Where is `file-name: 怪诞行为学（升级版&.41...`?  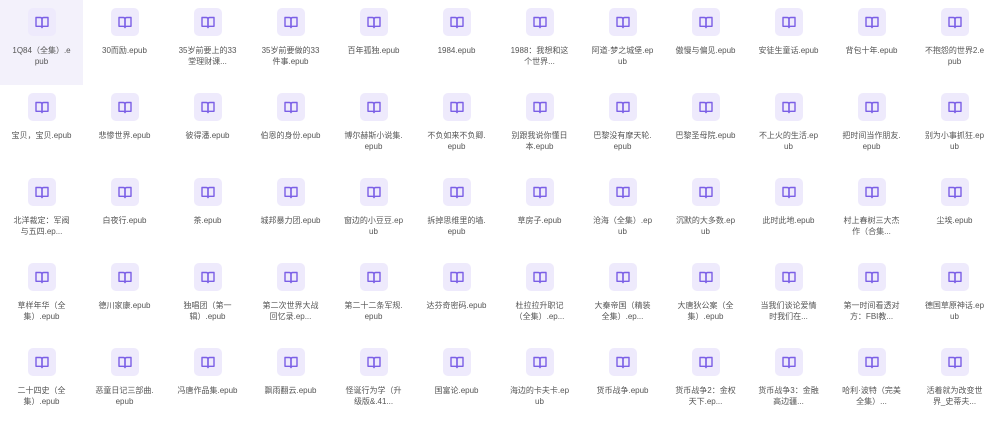
file-name: 怪诞行为学（升级版&.41... is located at coordinates (373, 396).